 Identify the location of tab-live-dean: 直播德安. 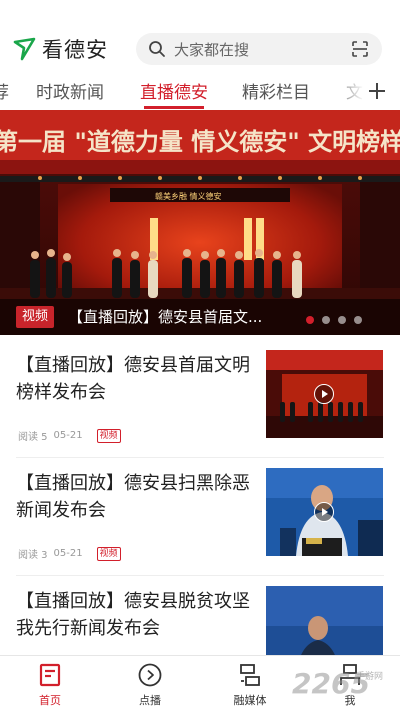
(174, 90).